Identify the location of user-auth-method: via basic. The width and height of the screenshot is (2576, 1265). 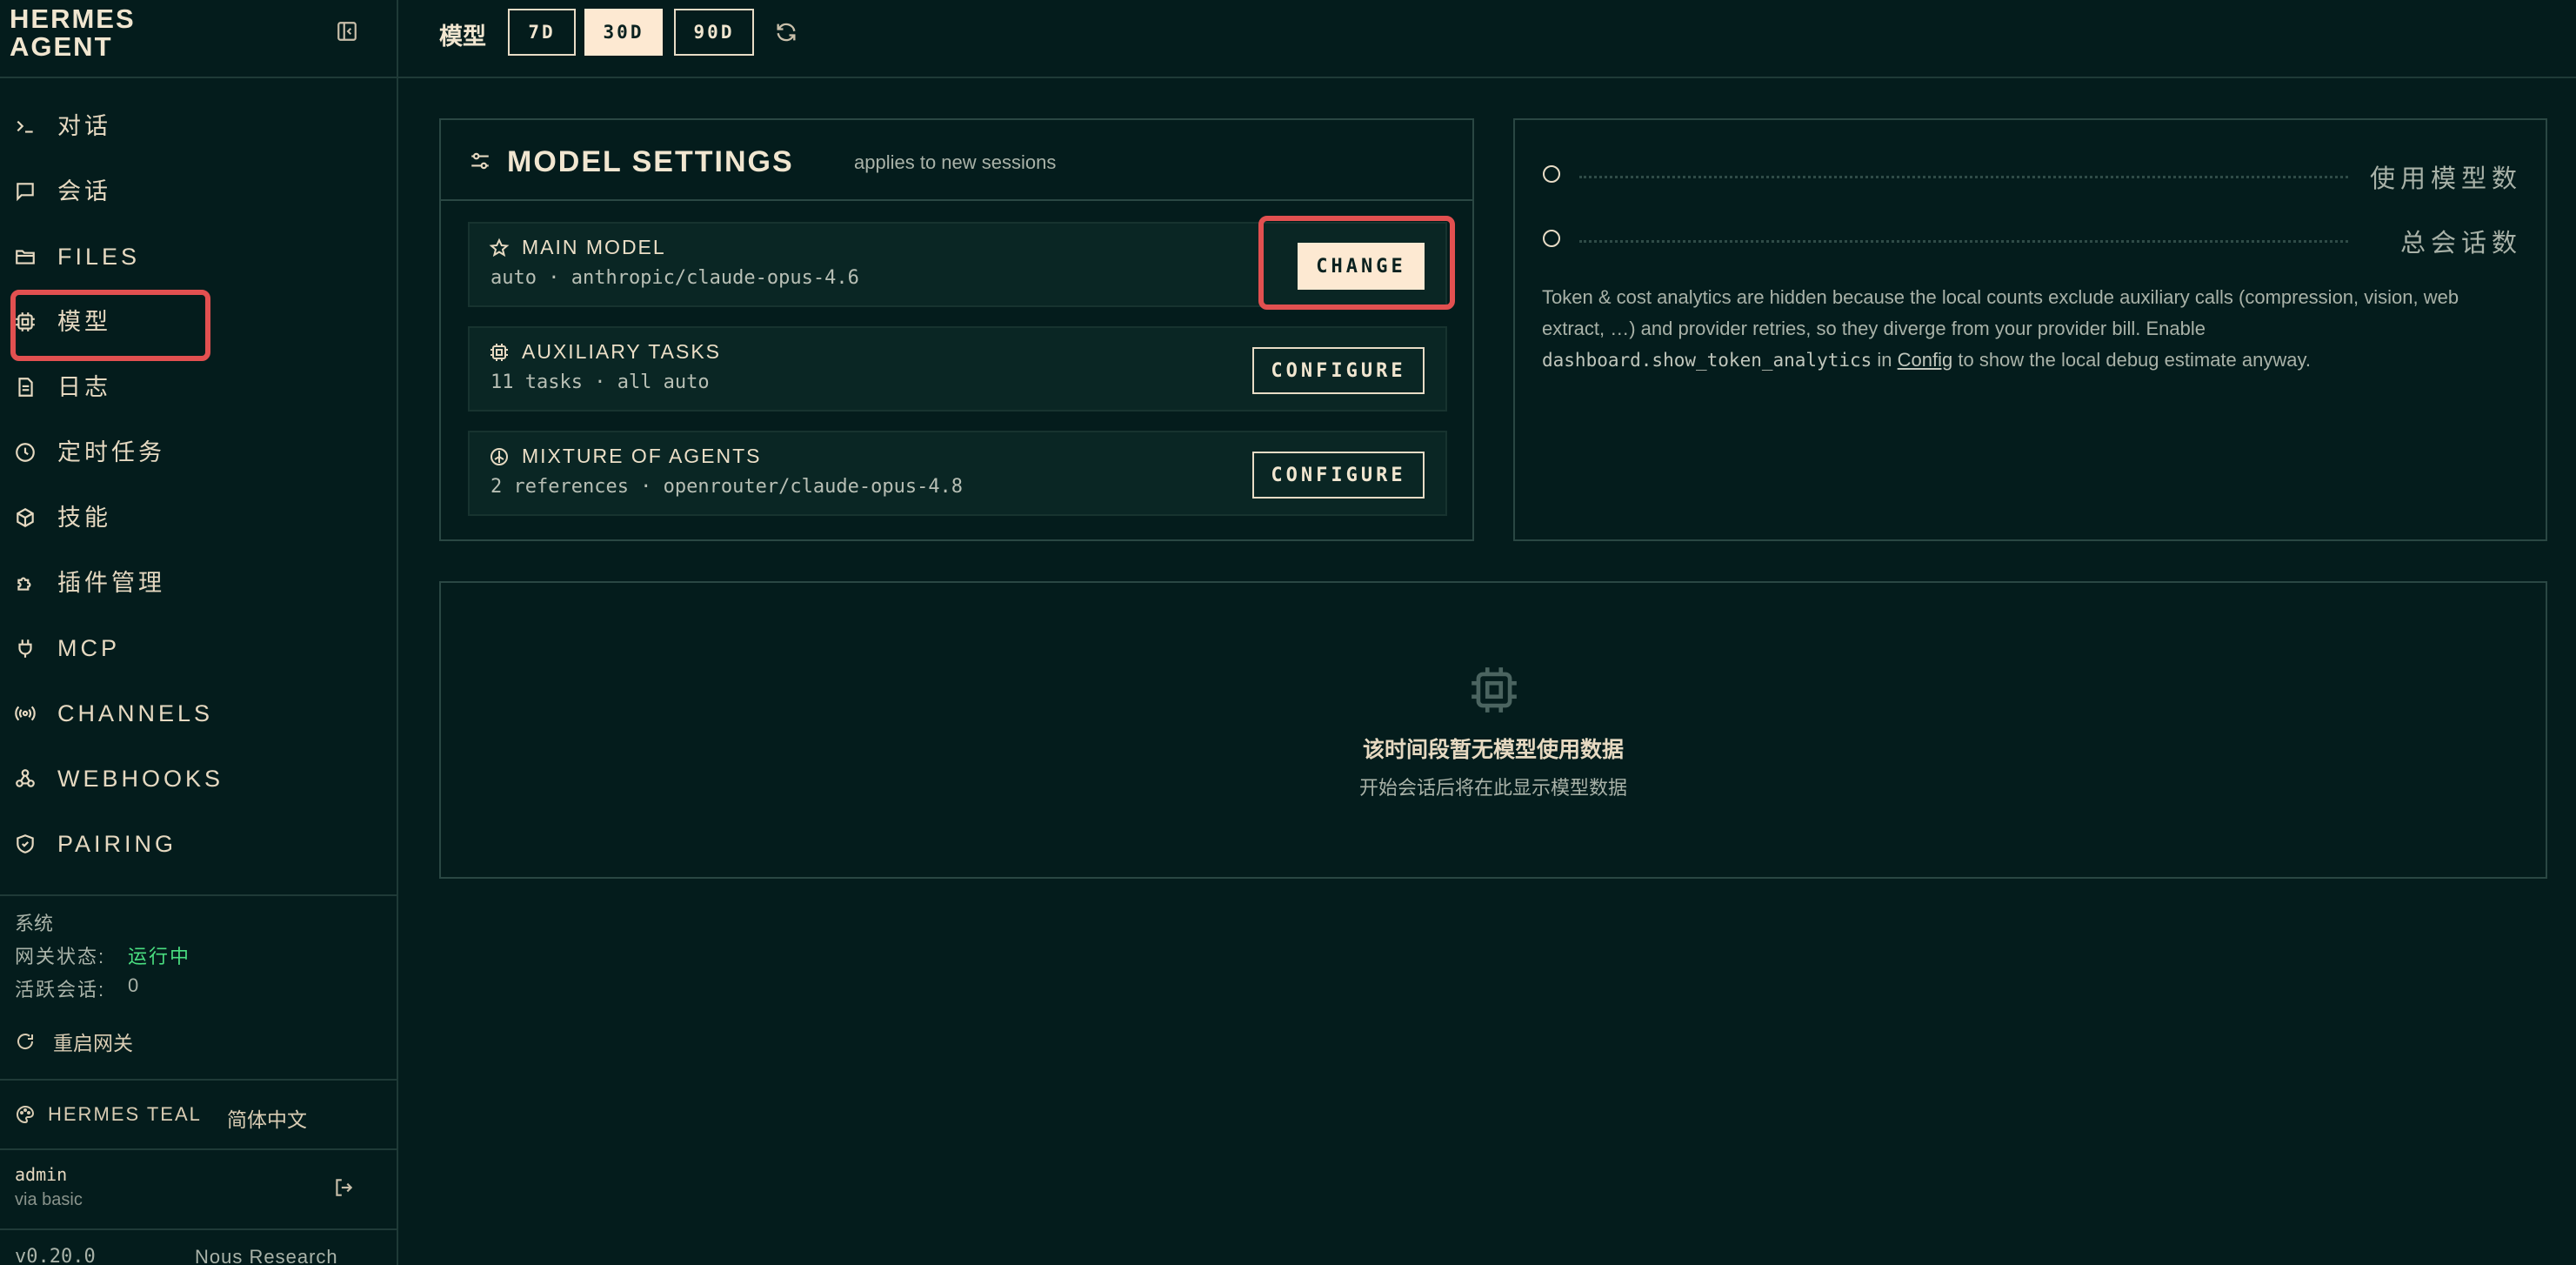
(49, 1199).